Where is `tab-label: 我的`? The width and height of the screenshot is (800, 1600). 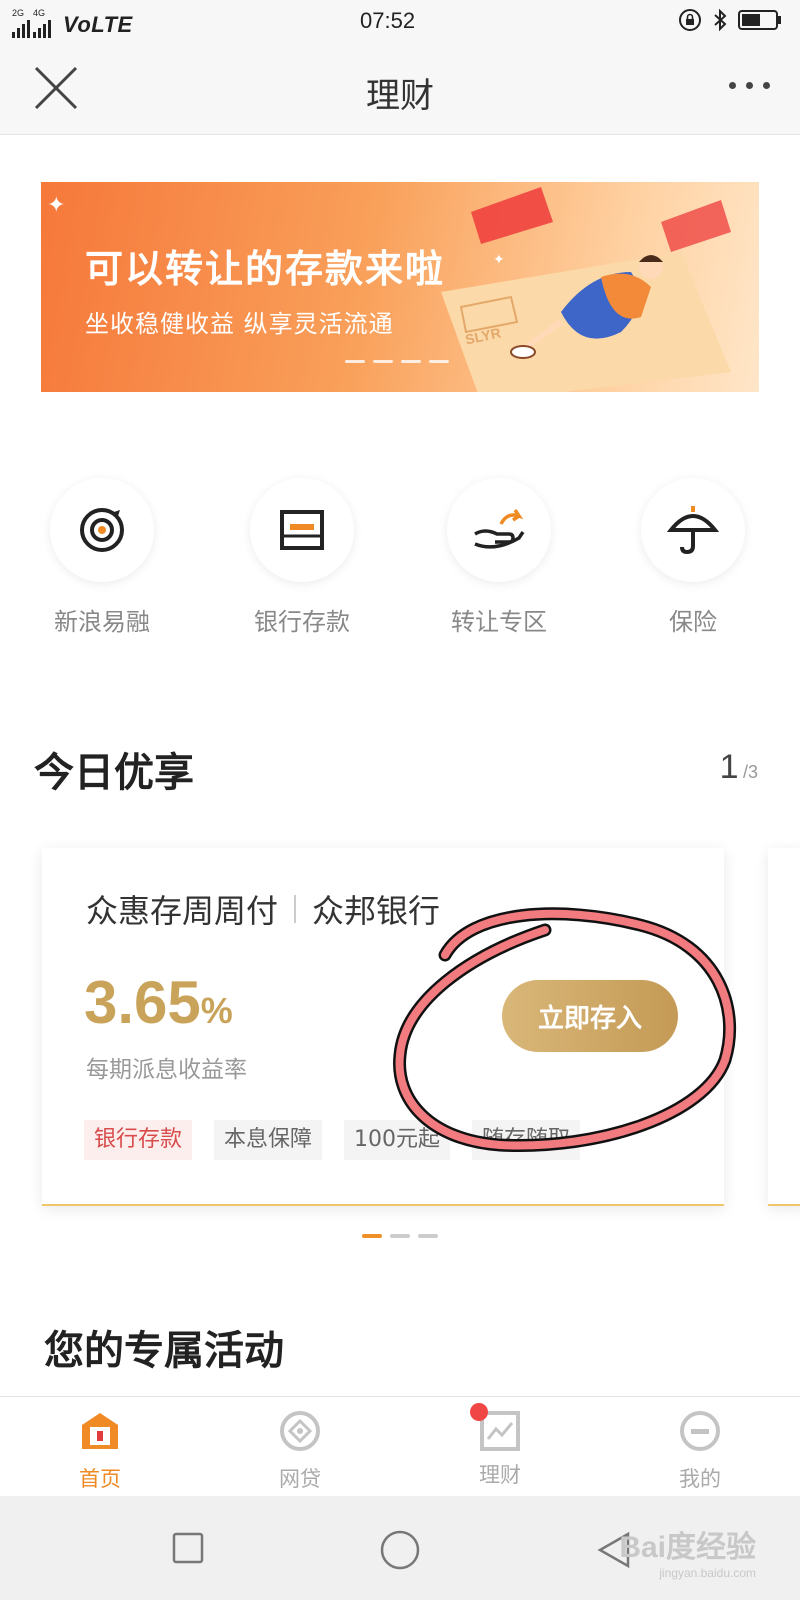 tab-label: 我的 is located at coordinates (700, 1479).